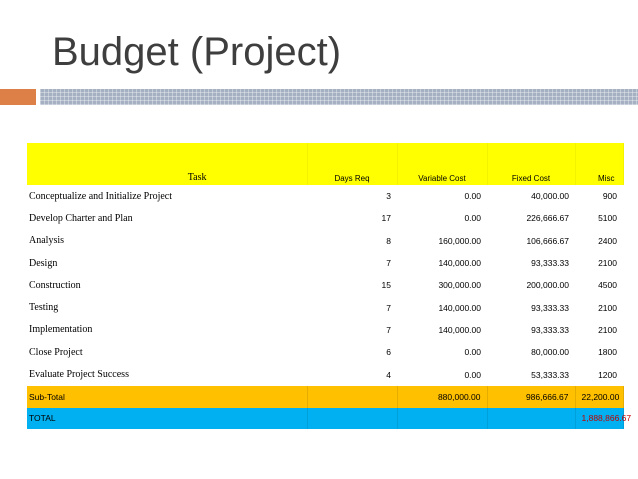 Image resolution: width=638 pixels, height=479 pixels. I want to click on cell-task: Evaluate Project Success, so click(79, 375).